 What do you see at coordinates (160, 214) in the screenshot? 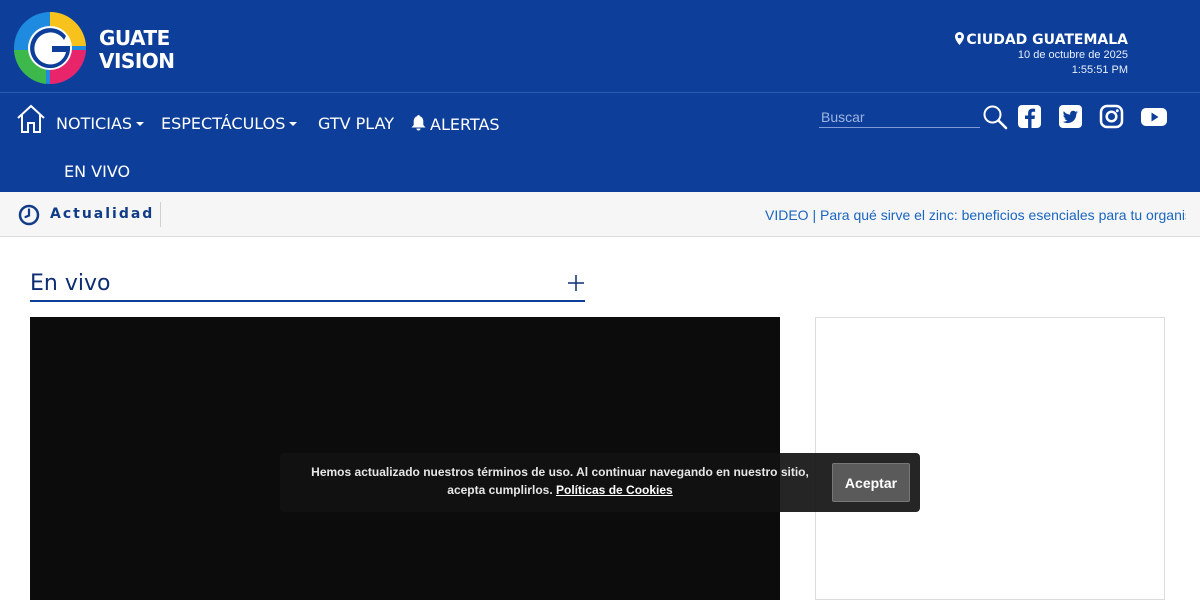
I see `ticker-divider` at bounding box center [160, 214].